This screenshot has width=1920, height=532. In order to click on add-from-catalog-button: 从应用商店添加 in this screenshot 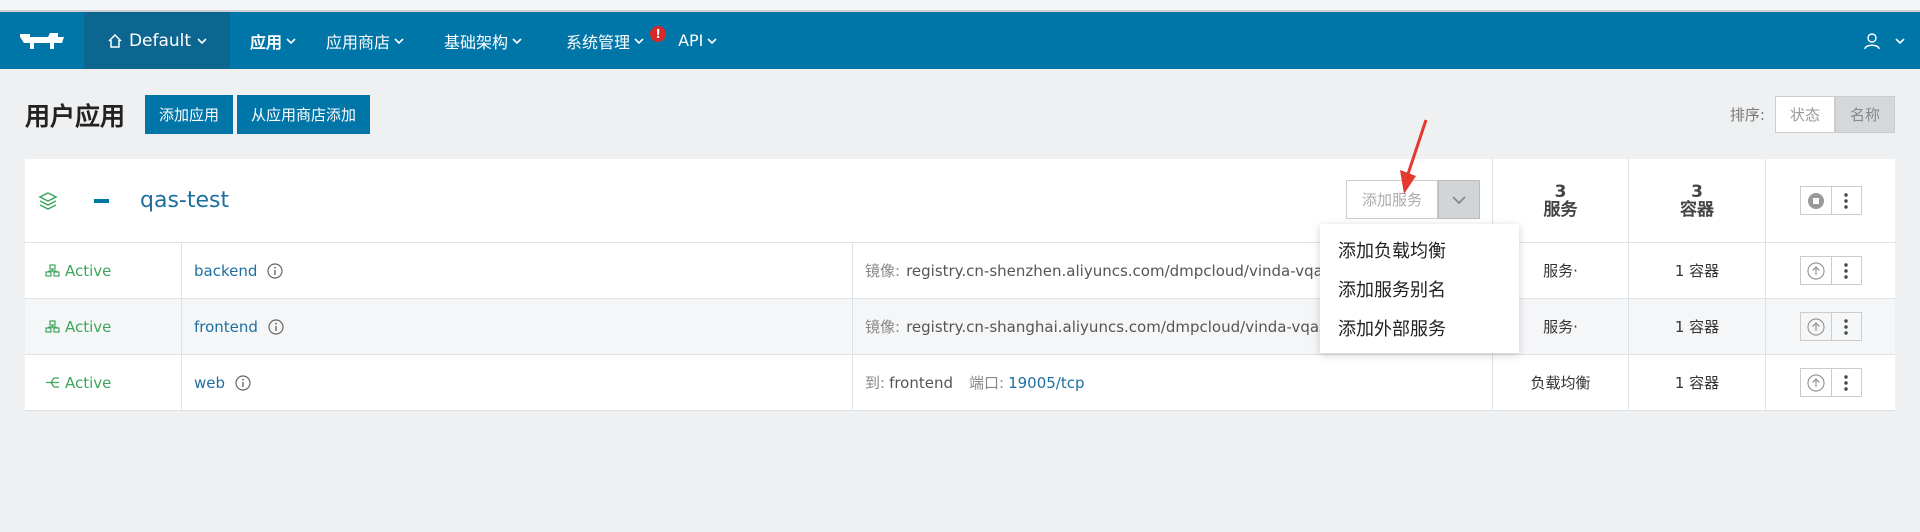, I will do `click(304, 114)`.